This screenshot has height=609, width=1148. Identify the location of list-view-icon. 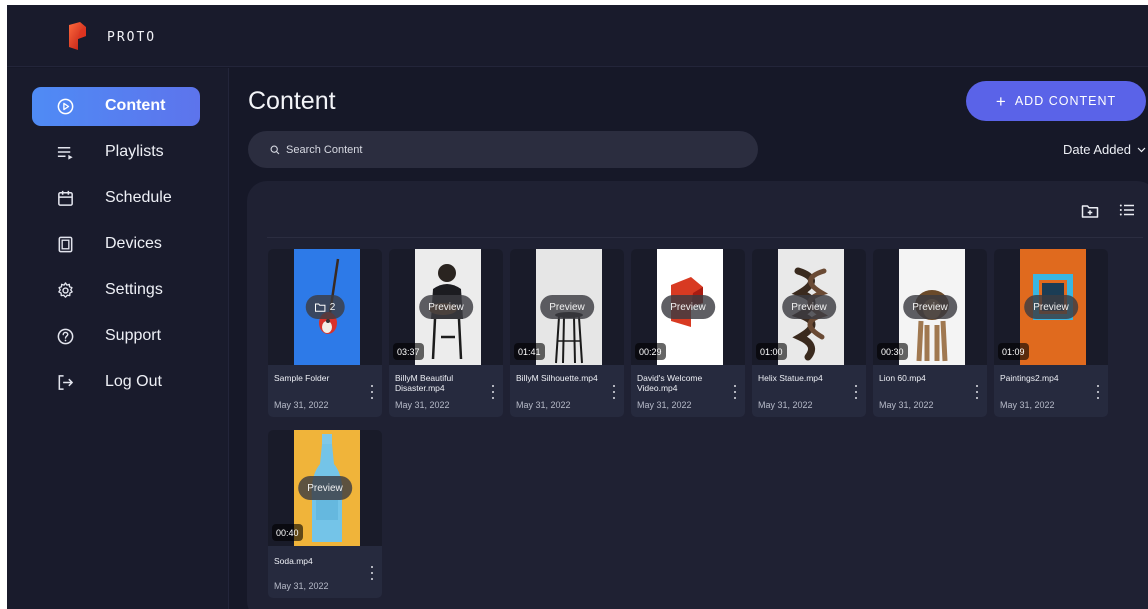
(1127, 210).